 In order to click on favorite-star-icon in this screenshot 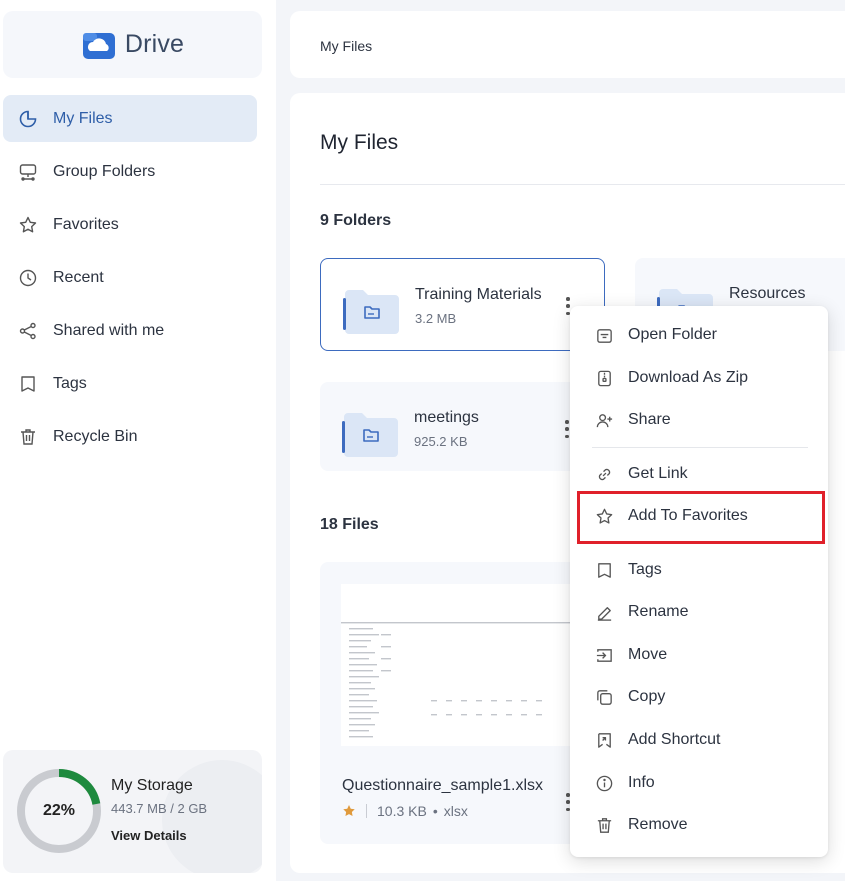, I will do `click(349, 811)`.